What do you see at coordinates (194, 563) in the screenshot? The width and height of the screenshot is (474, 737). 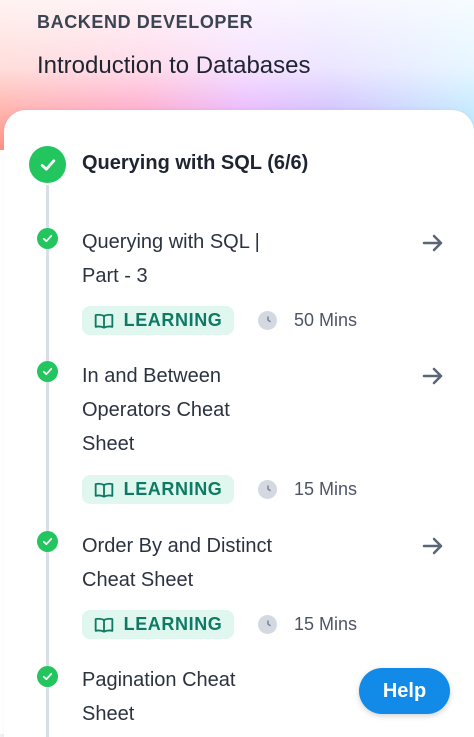 I see `lesson-title: Order By and Distinct Cheat Sheet` at bounding box center [194, 563].